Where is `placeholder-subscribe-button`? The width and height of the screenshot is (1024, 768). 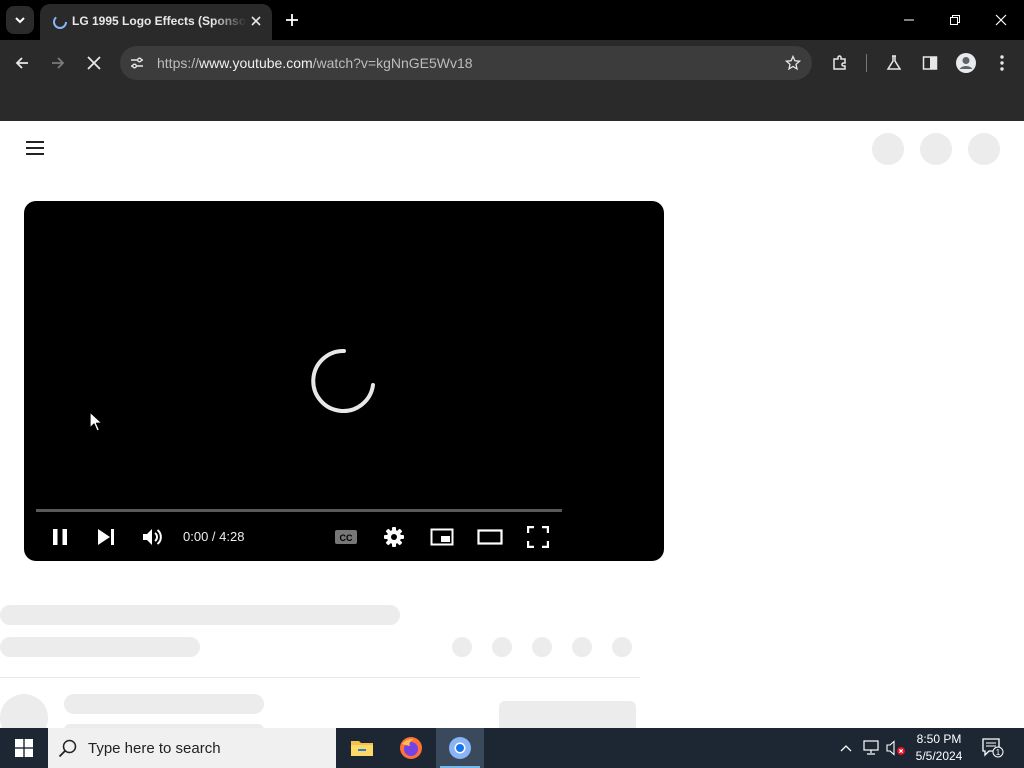
placeholder-subscribe-button is located at coordinates (567, 714).